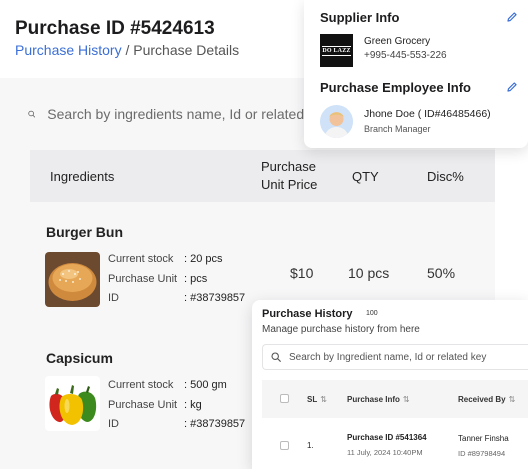 The width and height of the screenshot is (528, 469). What do you see at coordinates (373, 399) in the screenshot?
I see `column-info-label: Purchase Info` at bounding box center [373, 399].